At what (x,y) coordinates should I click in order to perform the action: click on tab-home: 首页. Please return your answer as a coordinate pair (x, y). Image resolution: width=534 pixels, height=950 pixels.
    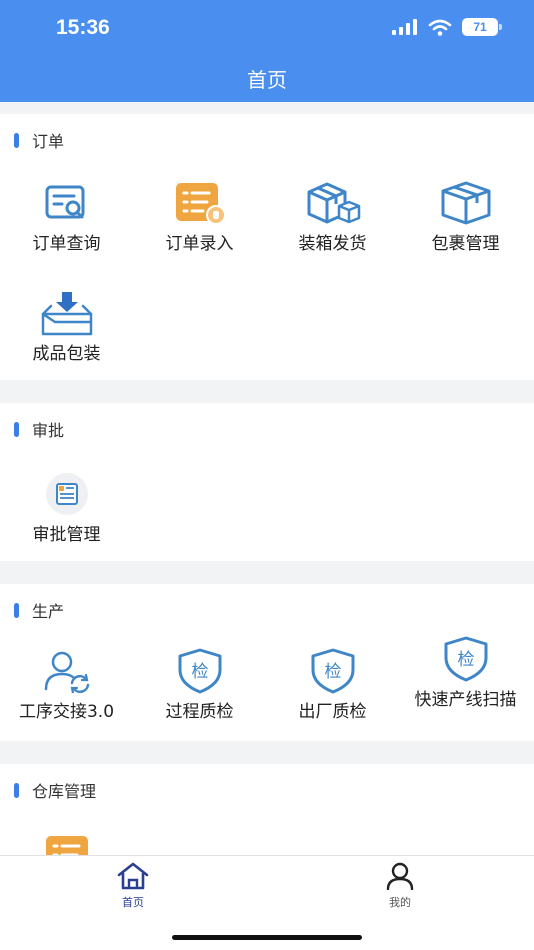
    Looking at the image, I should click on (133, 886).